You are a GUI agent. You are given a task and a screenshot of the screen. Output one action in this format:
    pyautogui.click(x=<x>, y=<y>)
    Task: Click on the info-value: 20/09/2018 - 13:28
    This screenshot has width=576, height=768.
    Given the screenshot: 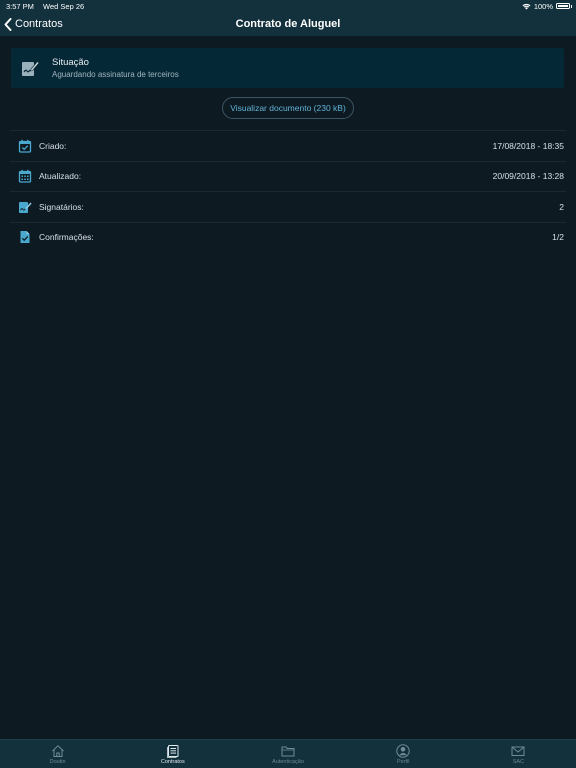 What is the action you would take?
    pyautogui.click(x=528, y=176)
    